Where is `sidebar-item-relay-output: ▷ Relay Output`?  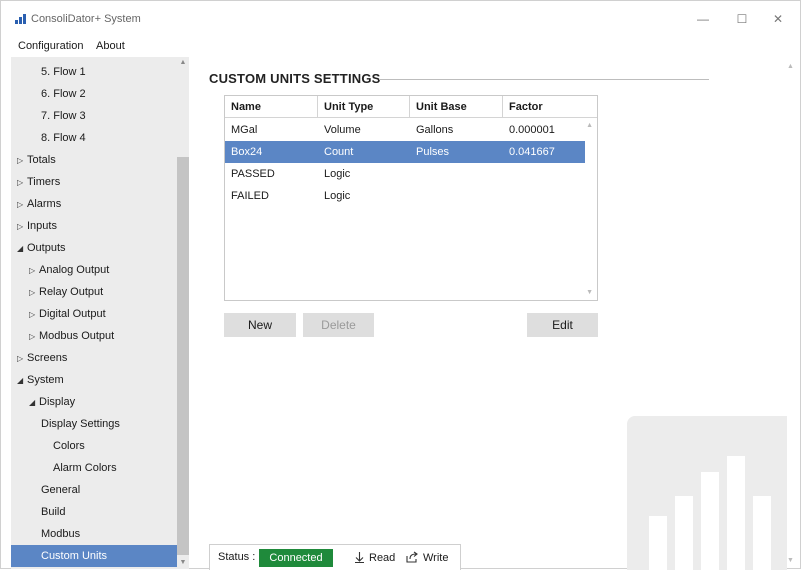
sidebar-item-relay-output: ▷ Relay Output is located at coordinates (66, 292).